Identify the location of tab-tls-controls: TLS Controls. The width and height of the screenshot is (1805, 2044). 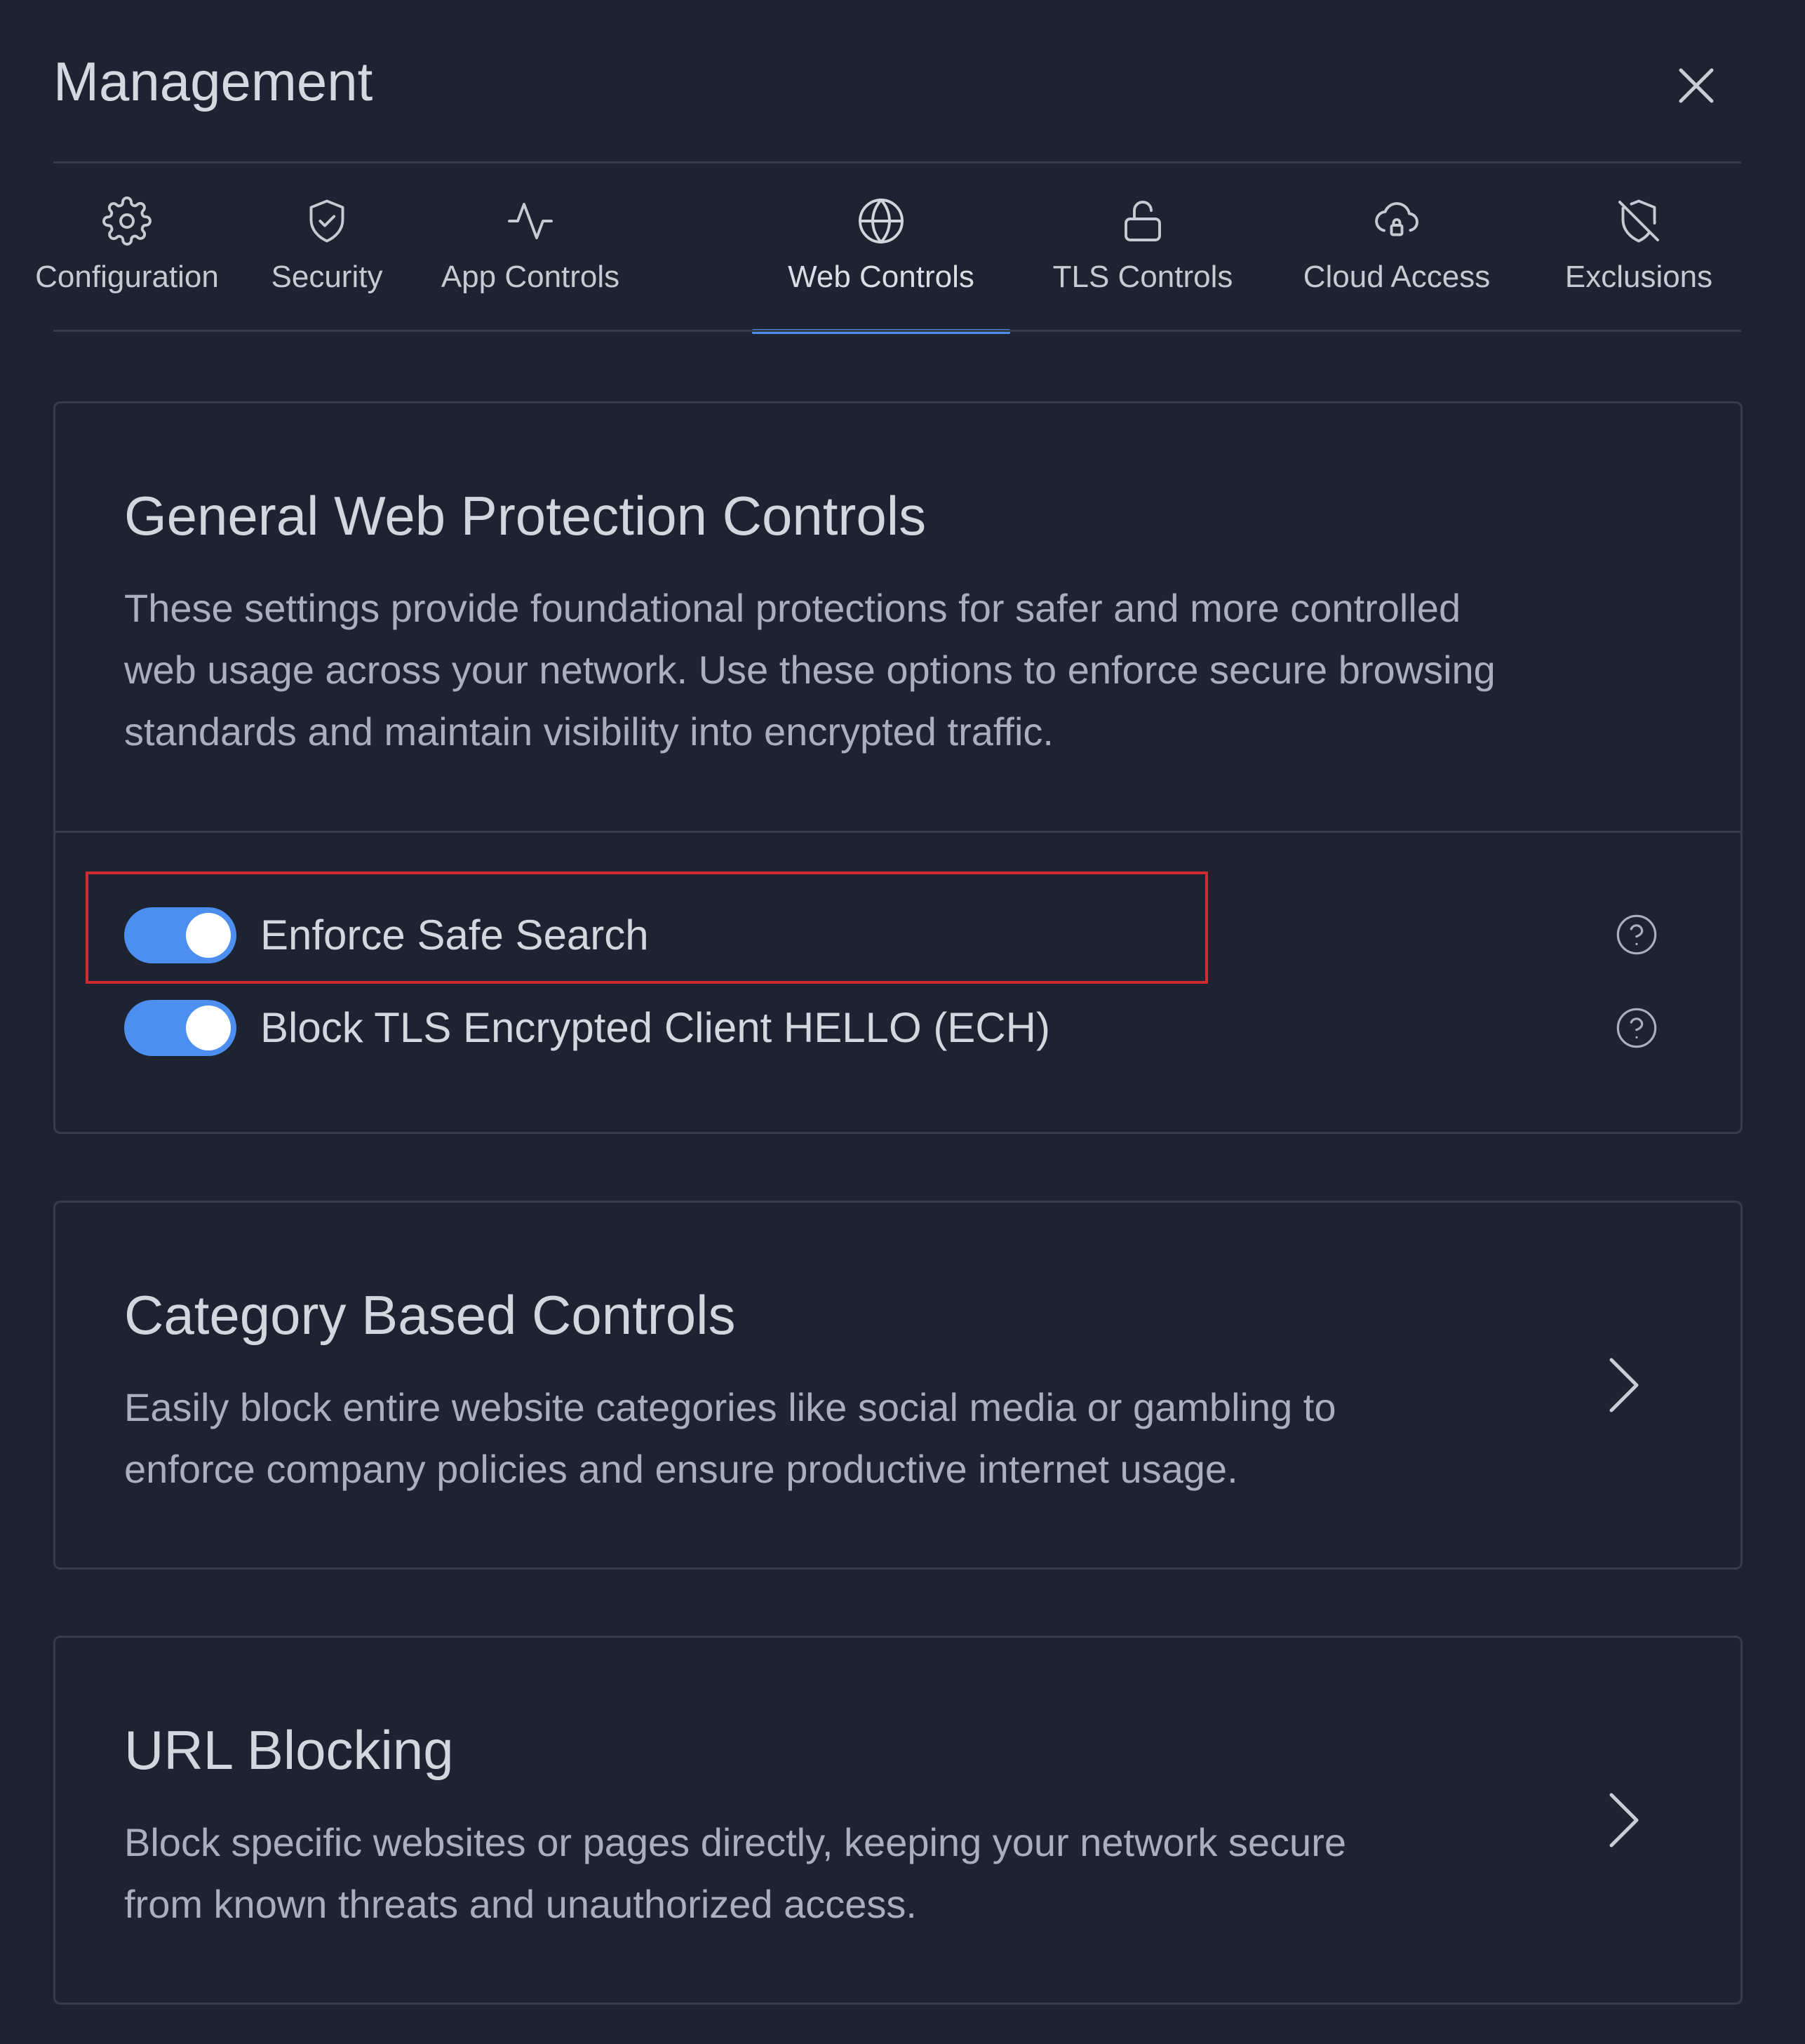
(1142, 247).